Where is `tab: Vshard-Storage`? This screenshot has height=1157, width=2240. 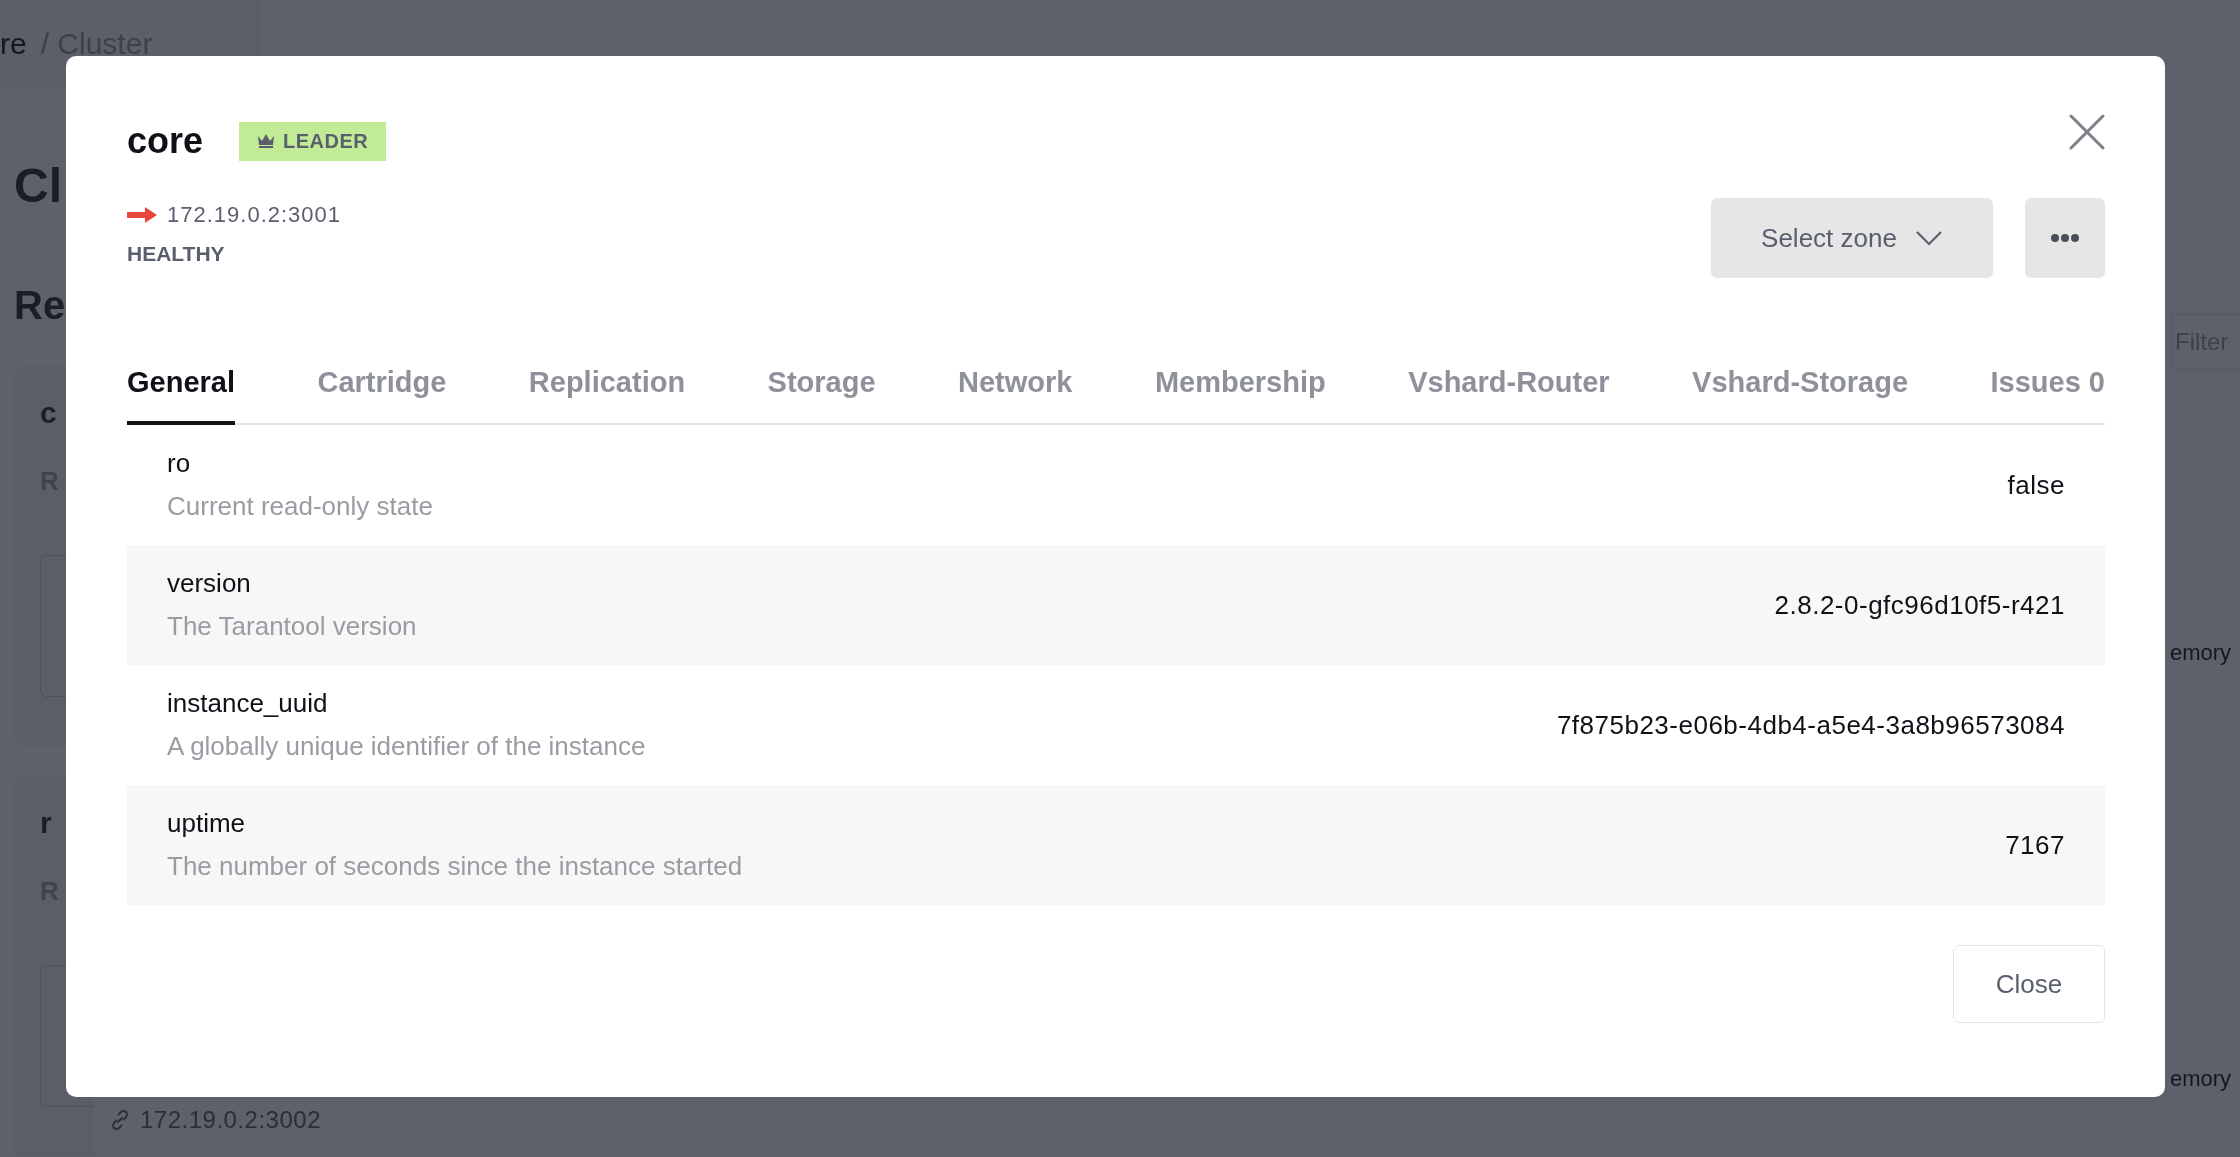
tab: Vshard-Storage is located at coordinates (1800, 388).